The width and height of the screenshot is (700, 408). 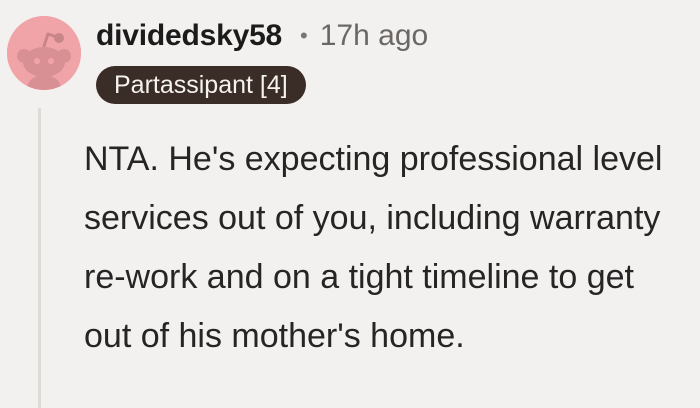 I want to click on comment-header: dividedsky58 • 17h ago, so click(x=262, y=36).